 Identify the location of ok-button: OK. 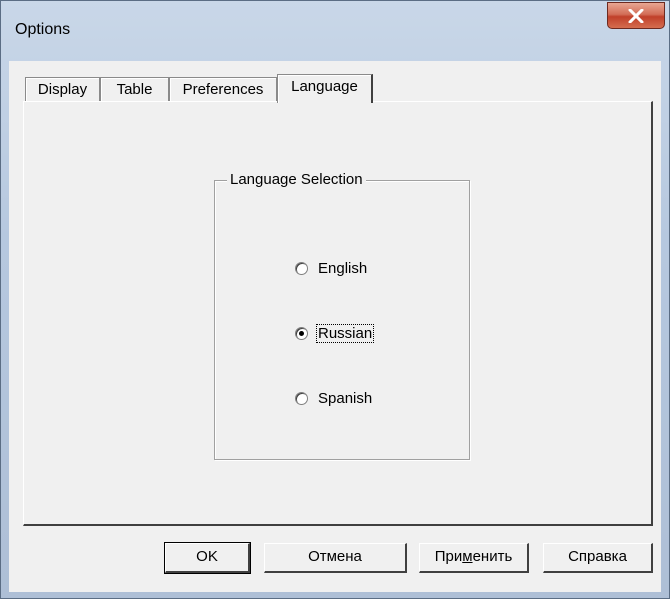
(207, 558).